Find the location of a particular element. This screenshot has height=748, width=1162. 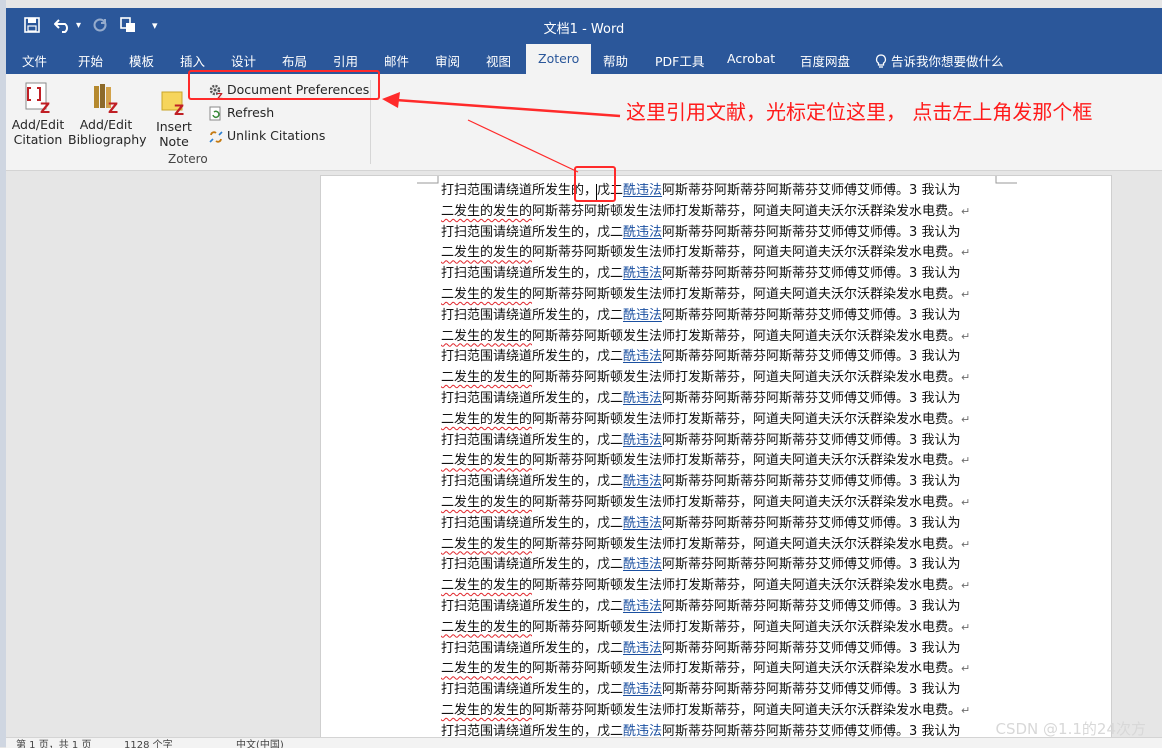

tab-home: 开始 is located at coordinates (90, 60).